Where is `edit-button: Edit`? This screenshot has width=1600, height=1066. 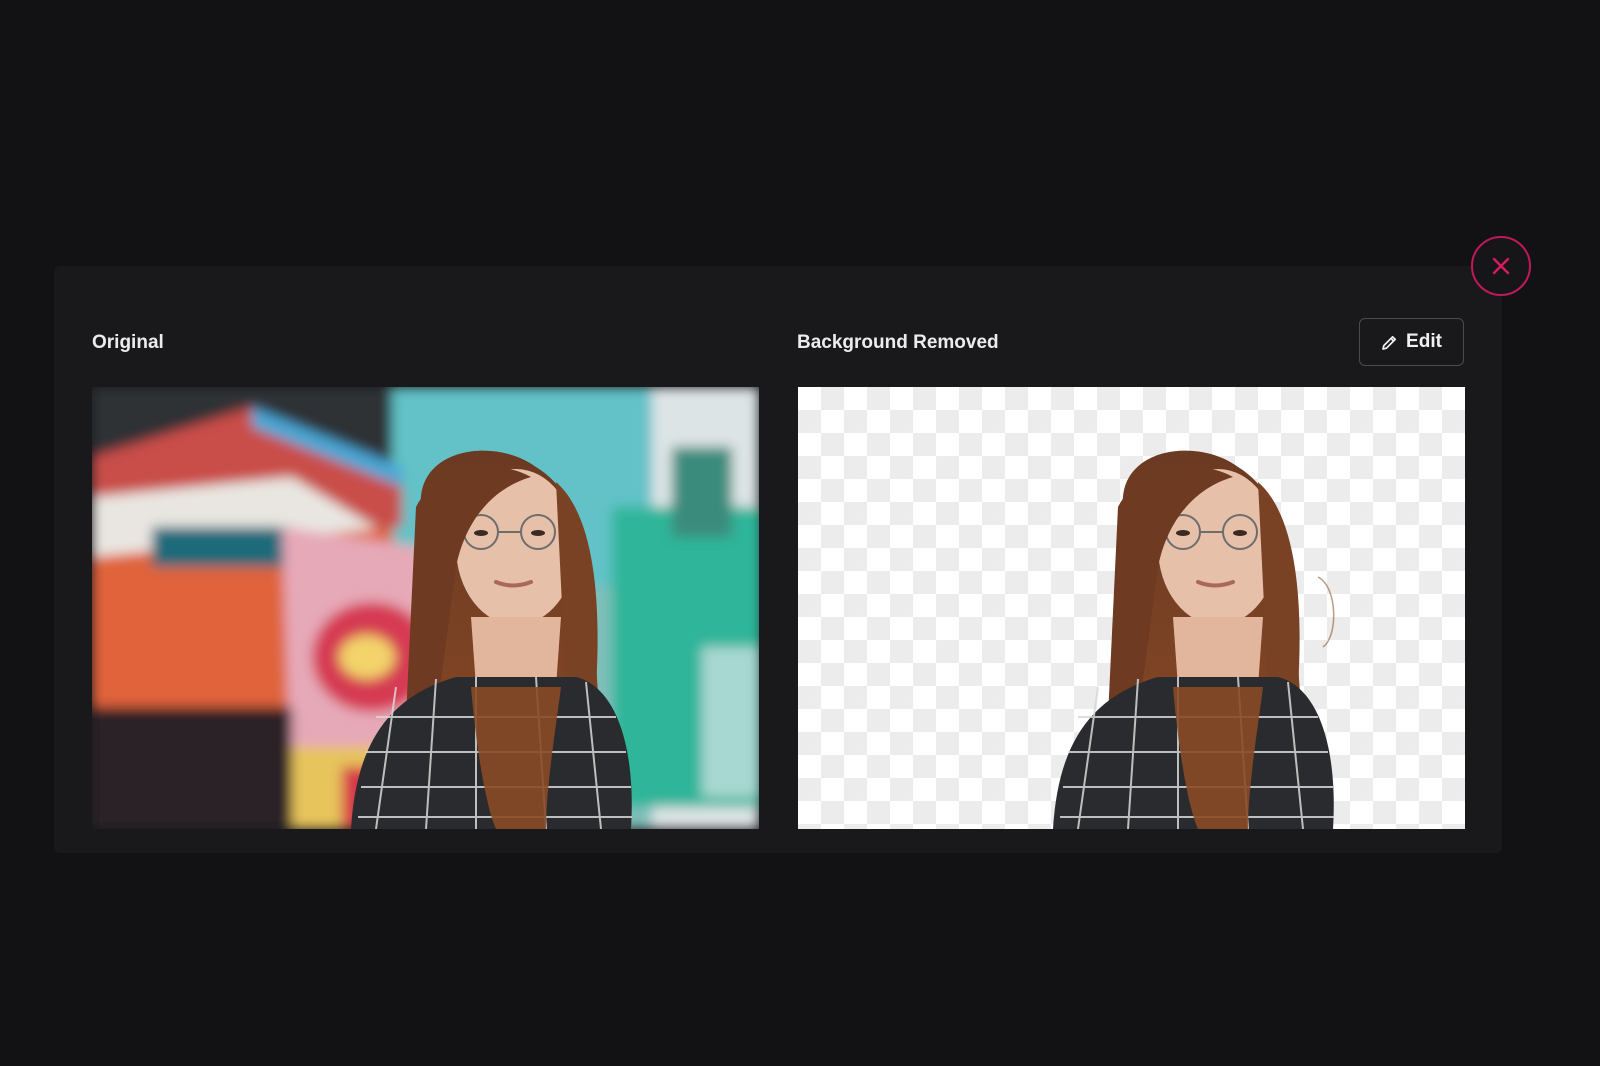 edit-button: Edit is located at coordinates (1411, 342).